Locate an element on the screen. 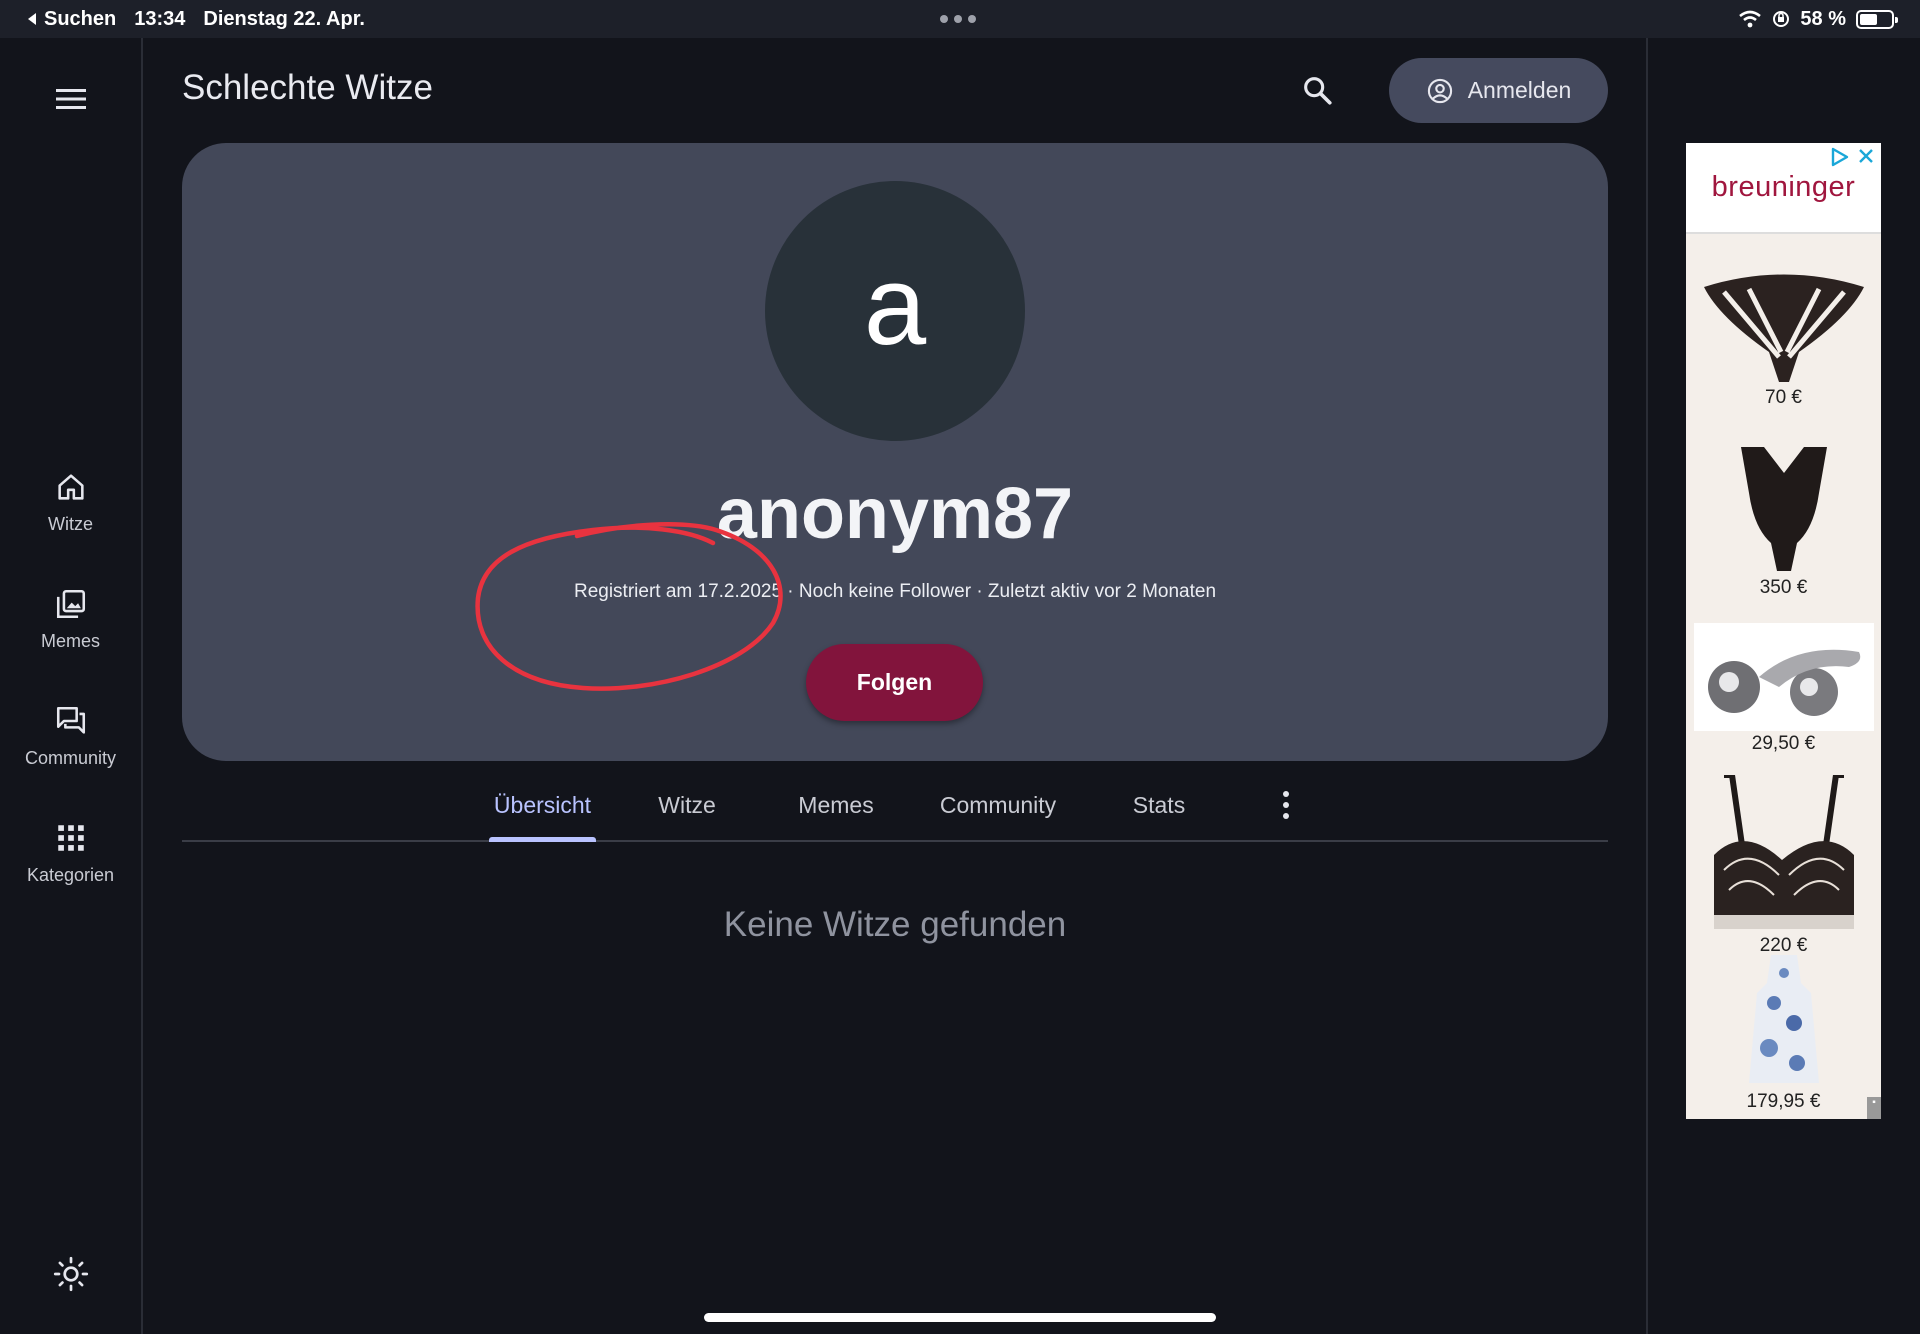 The height and width of the screenshot is (1334, 1920). more-vertical-icon is located at coordinates (1286, 805).